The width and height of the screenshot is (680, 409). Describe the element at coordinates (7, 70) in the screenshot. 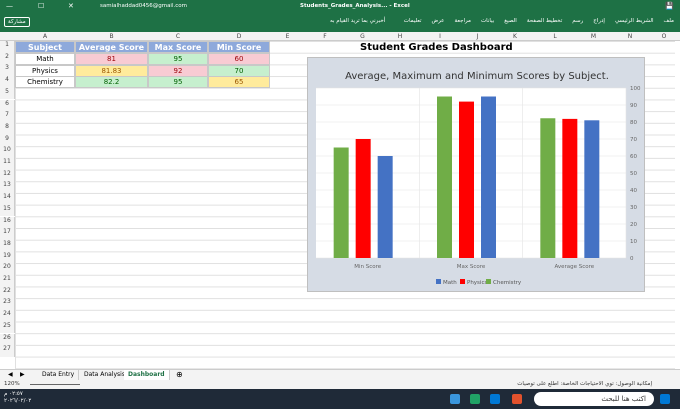

I see `row-header: 3` at that location.